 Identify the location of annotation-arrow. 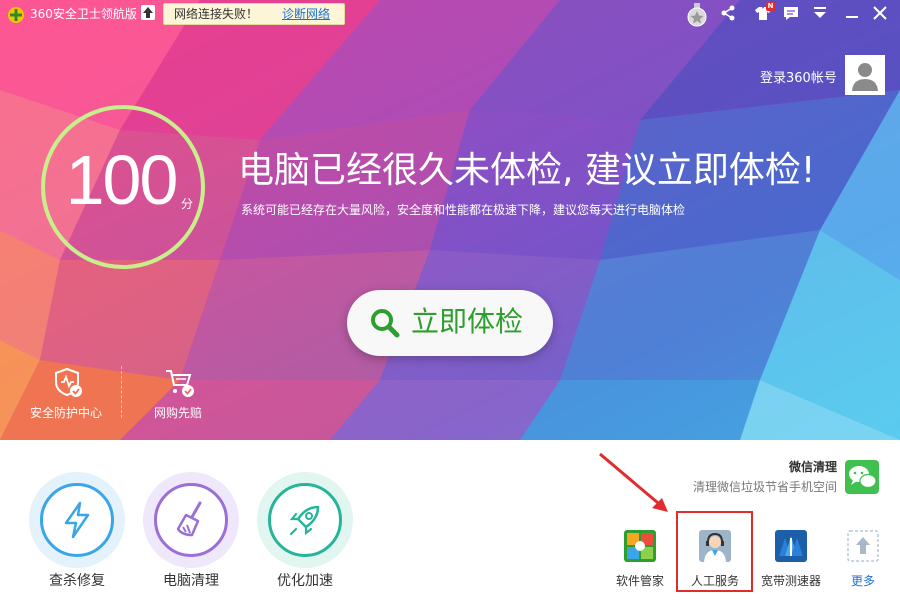
(633, 482).